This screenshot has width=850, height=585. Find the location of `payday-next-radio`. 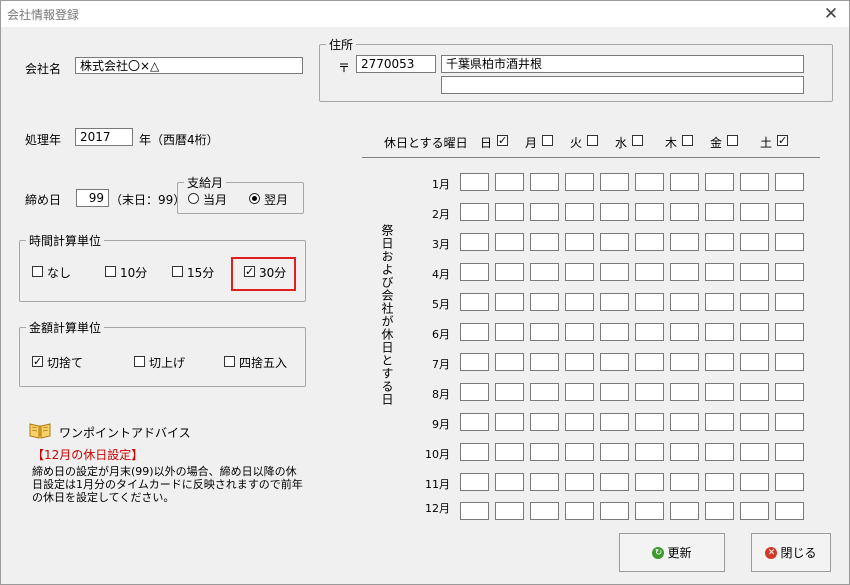

payday-next-radio is located at coordinates (254, 198).